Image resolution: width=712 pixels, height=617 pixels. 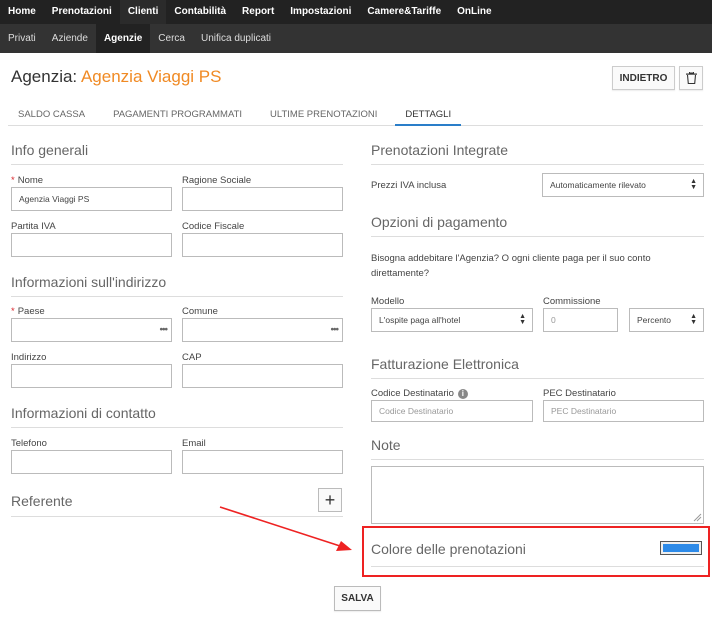 I want to click on codice-destinatario-field: Codice Destinatario, so click(x=452, y=411).